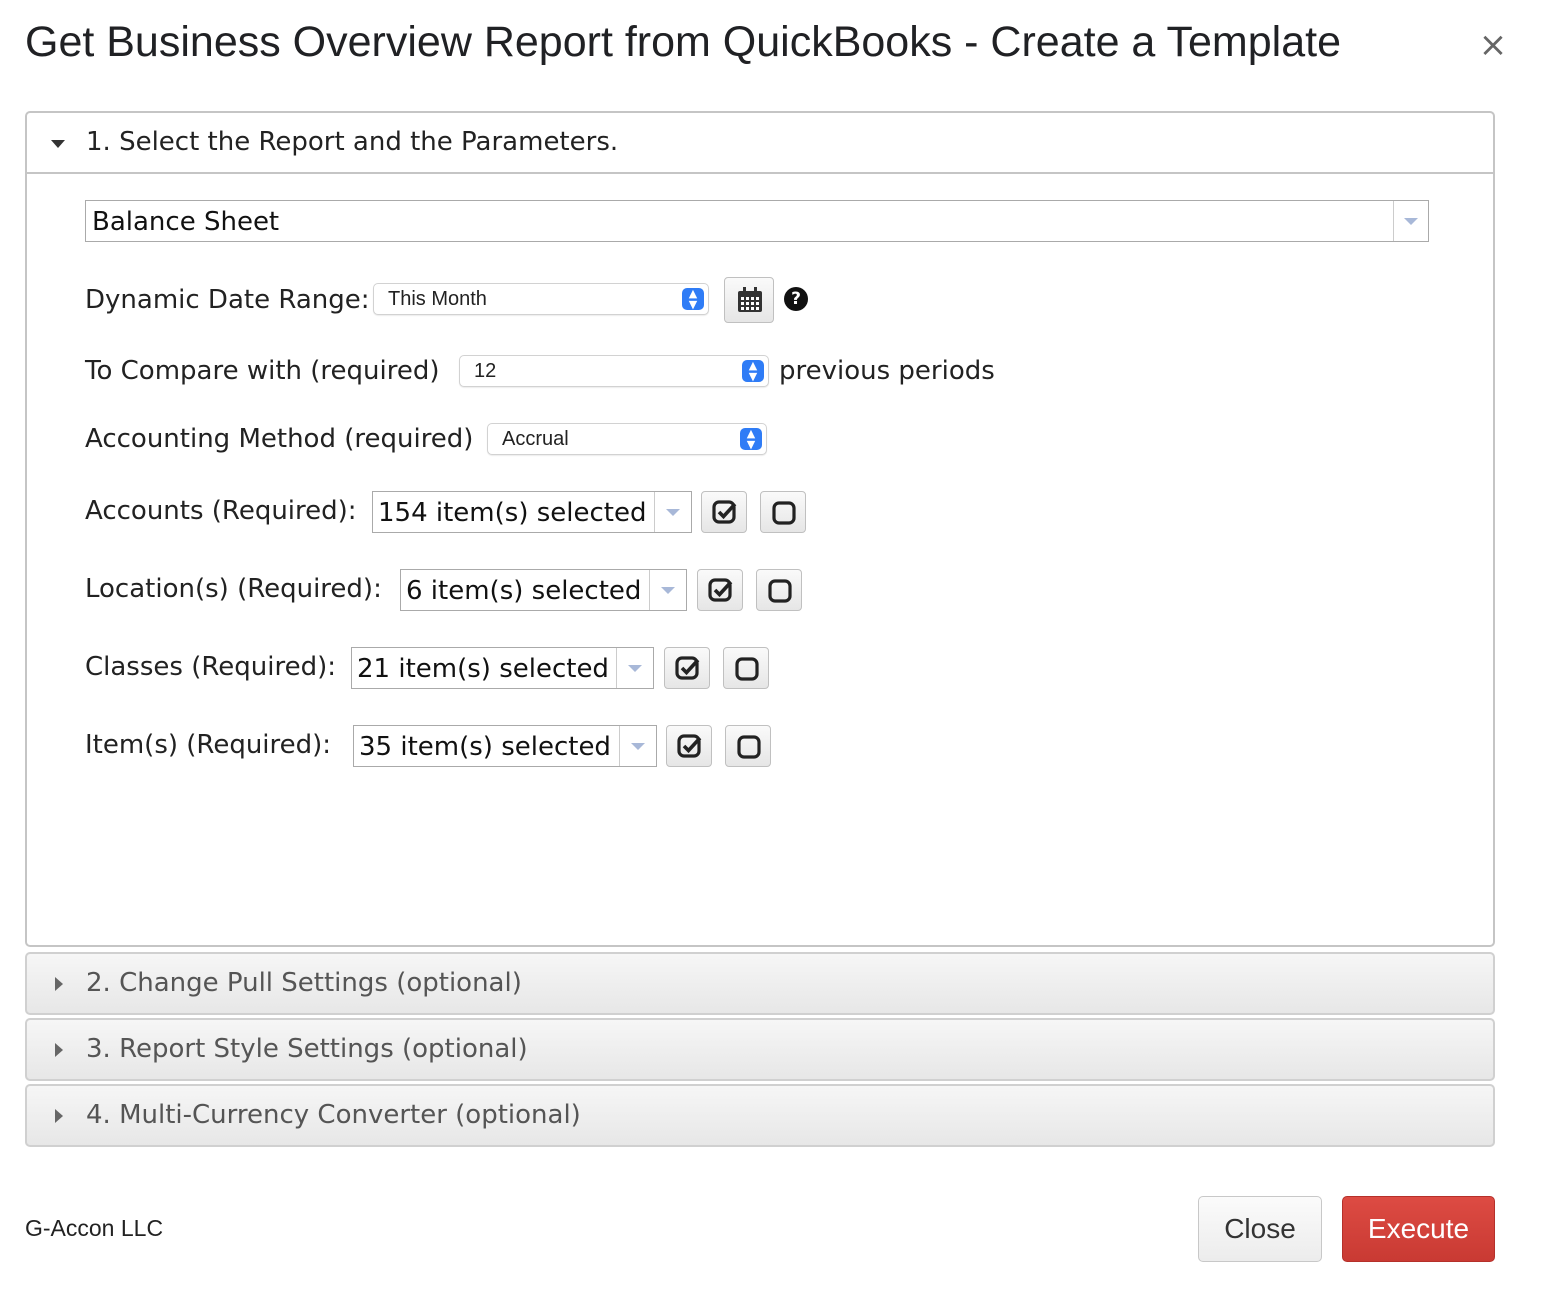 Image resolution: width=1558 pixels, height=1292 pixels. I want to click on items-label: Item(s) (Required):, so click(208, 745).